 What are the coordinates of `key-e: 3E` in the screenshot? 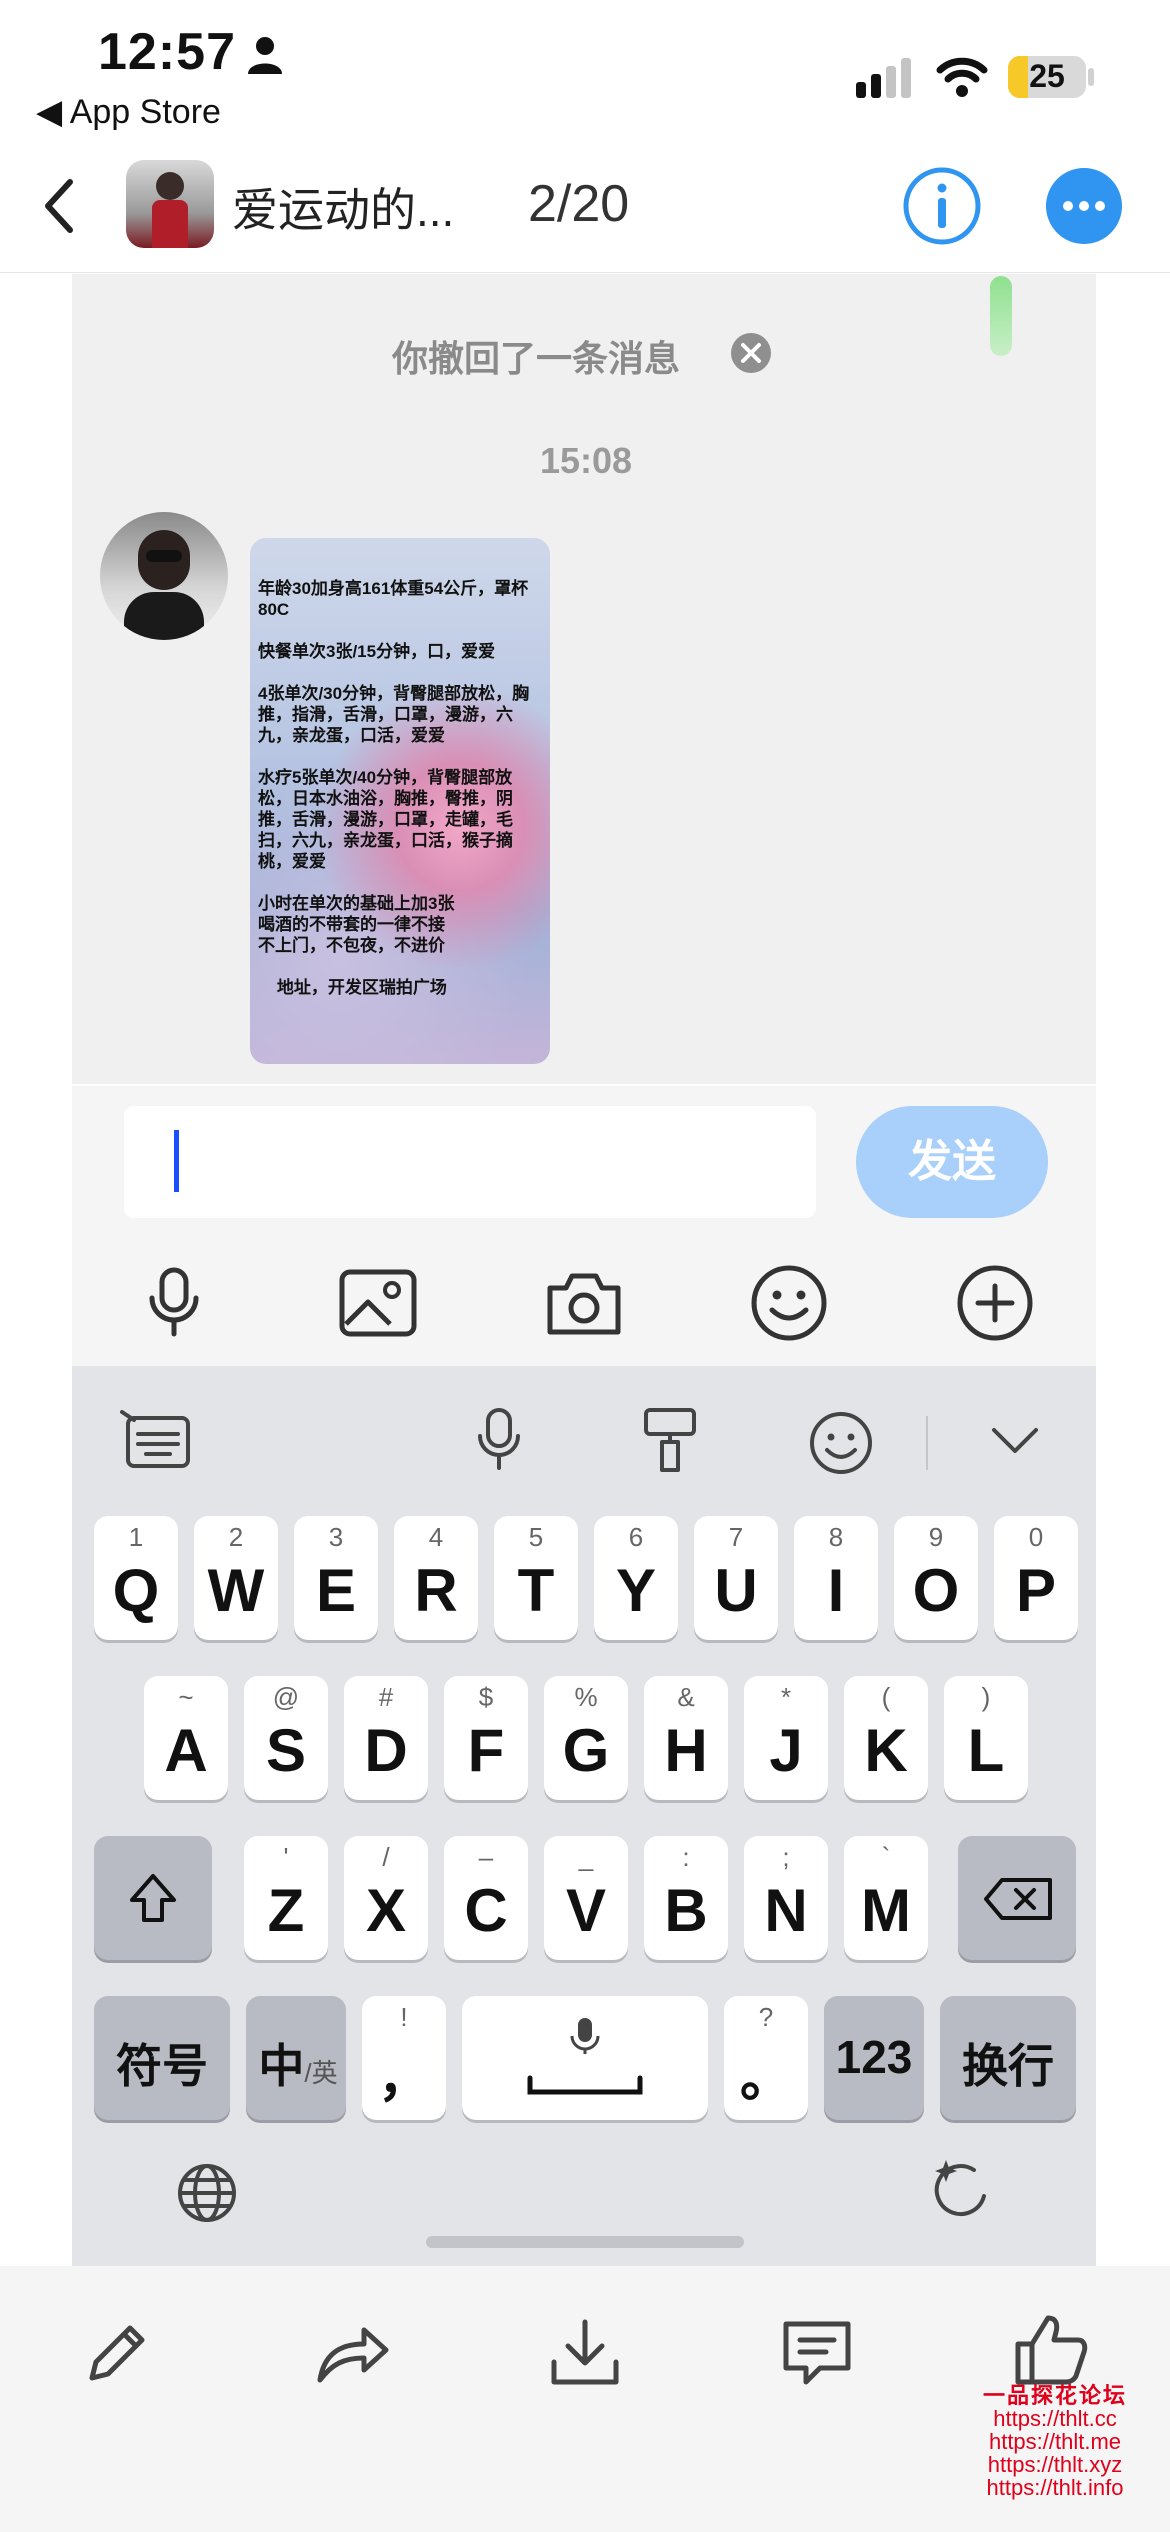 It's located at (336, 1578).